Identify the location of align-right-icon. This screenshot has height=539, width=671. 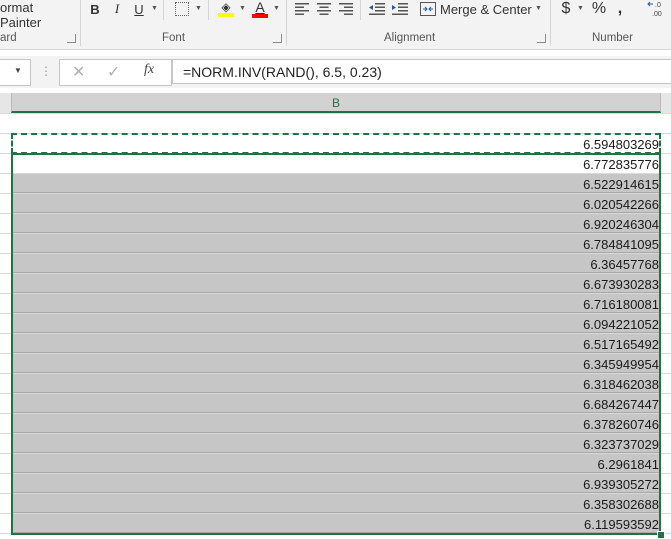
(346, 9).